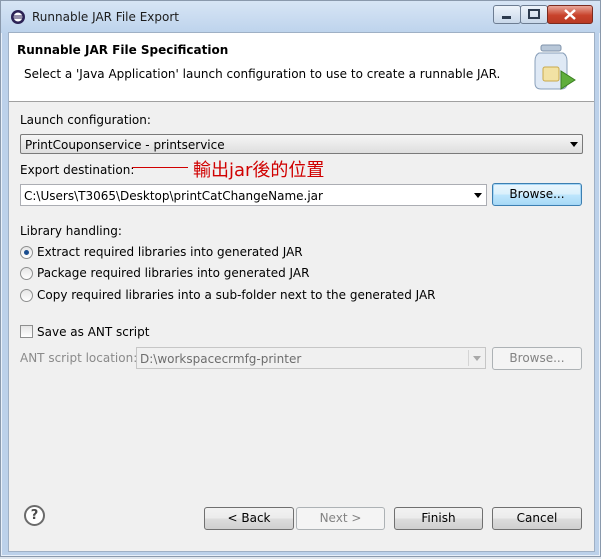 Image resolution: width=601 pixels, height=559 pixels. I want to click on finish-button: Finish, so click(438, 518).